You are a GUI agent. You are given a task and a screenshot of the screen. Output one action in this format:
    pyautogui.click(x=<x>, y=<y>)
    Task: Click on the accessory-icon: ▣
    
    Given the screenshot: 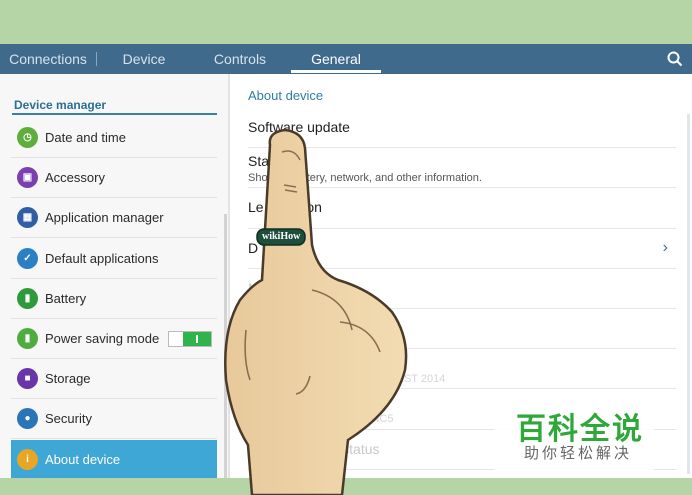 What is the action you would take?
    pyautogui.click(x=27, y=178)
    